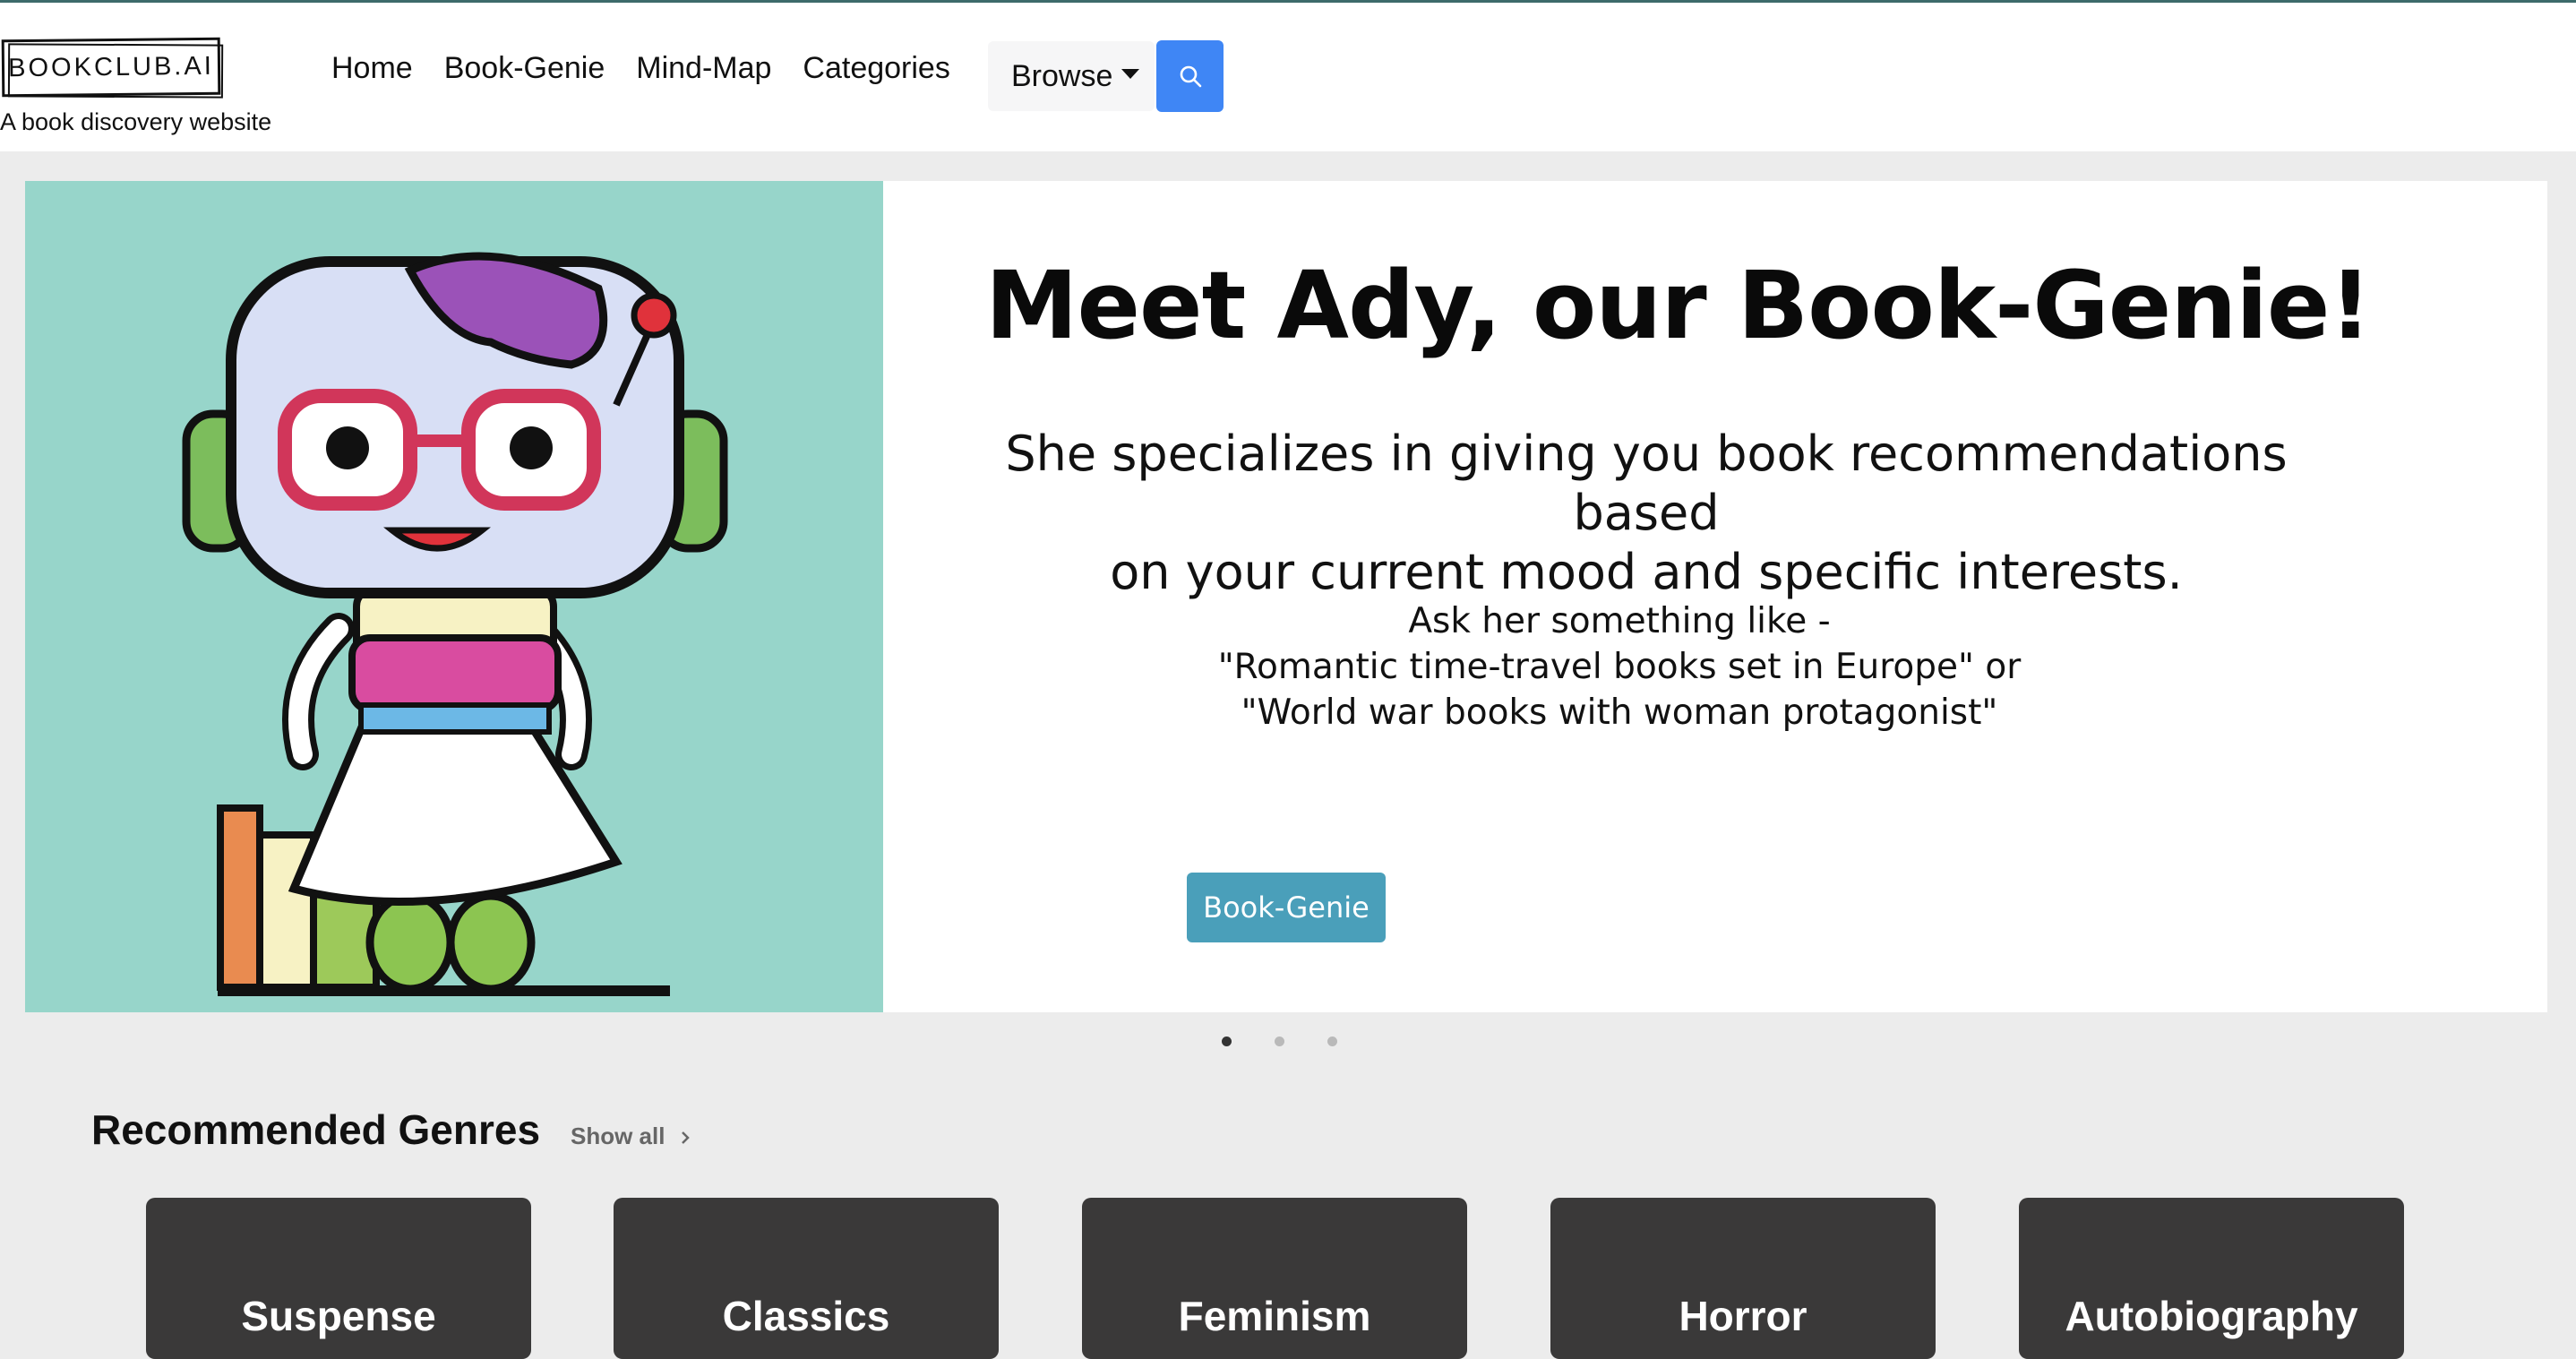 This screenshot has height=1359, width=2576. Describe the element at coordinates (372, 68) in the screenshot. I see `nav-home: Home` at that location.